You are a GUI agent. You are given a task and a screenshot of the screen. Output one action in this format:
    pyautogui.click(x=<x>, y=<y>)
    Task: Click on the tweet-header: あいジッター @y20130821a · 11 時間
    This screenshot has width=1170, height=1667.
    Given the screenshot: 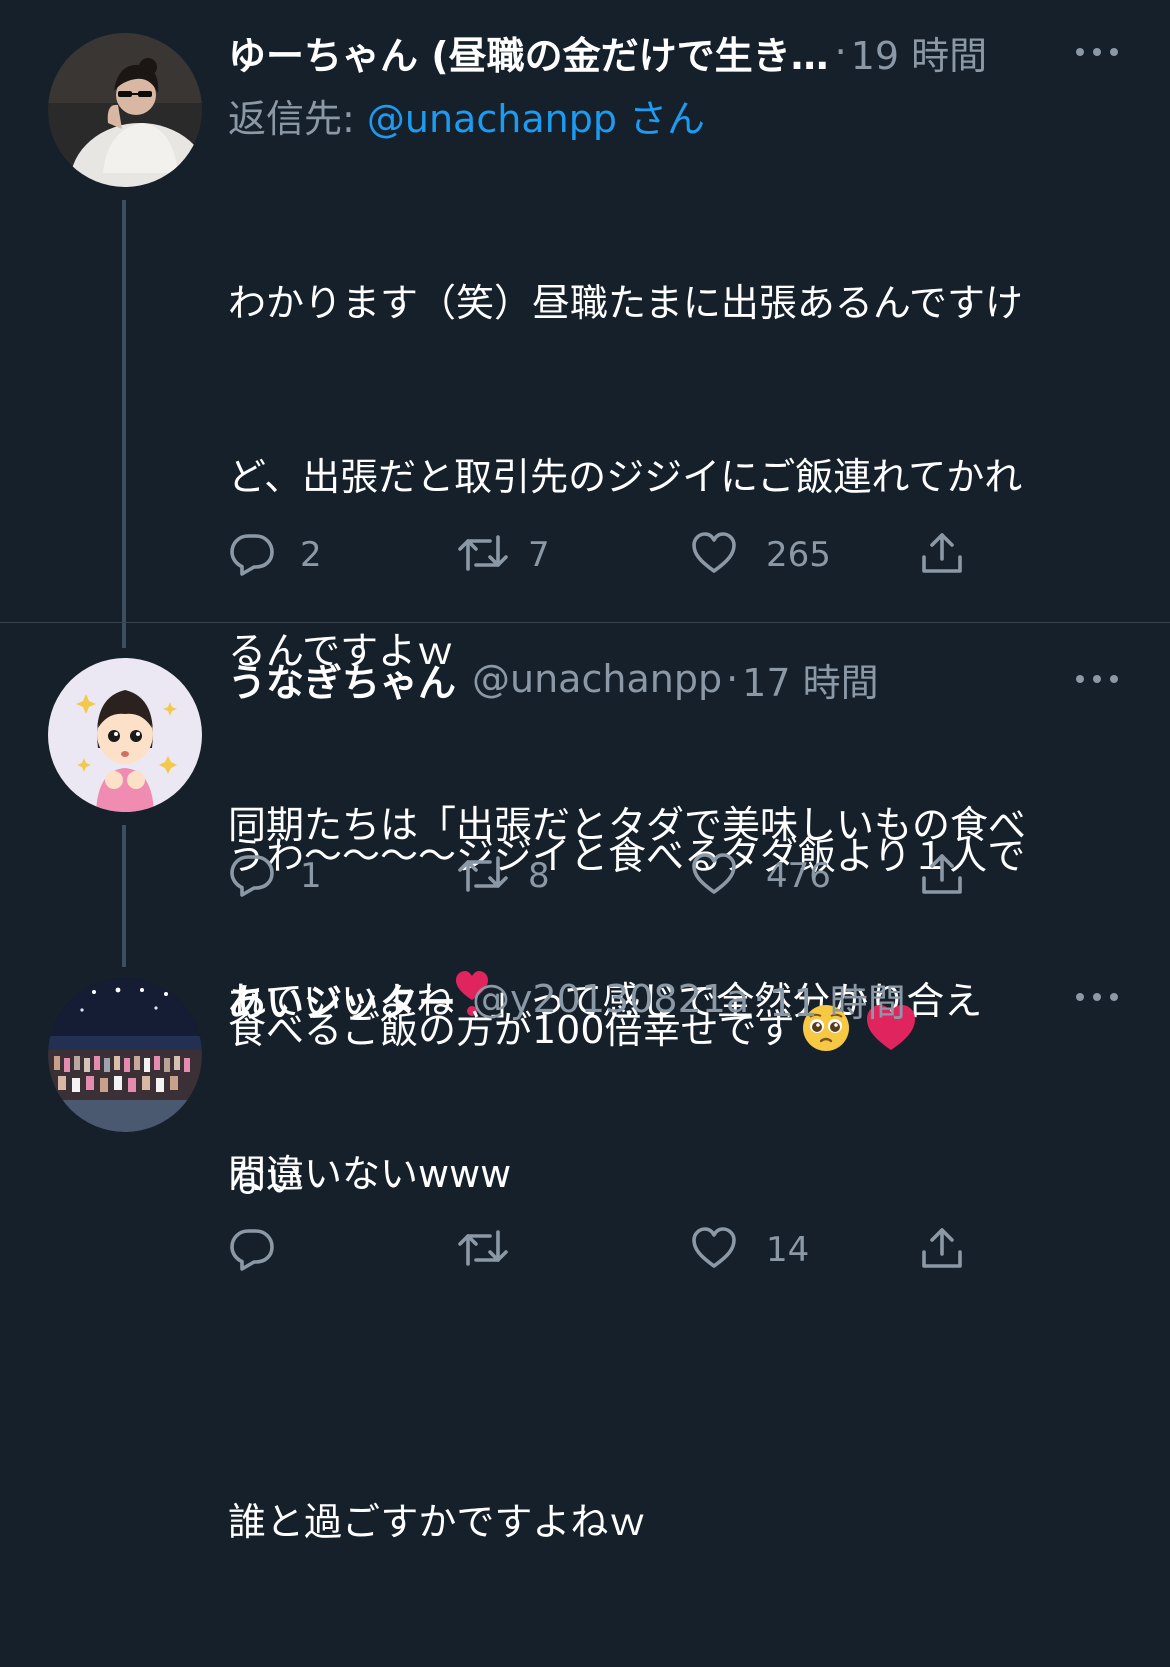 What is the action you would take?
    pyautogui.click(x=608, y=999)
    